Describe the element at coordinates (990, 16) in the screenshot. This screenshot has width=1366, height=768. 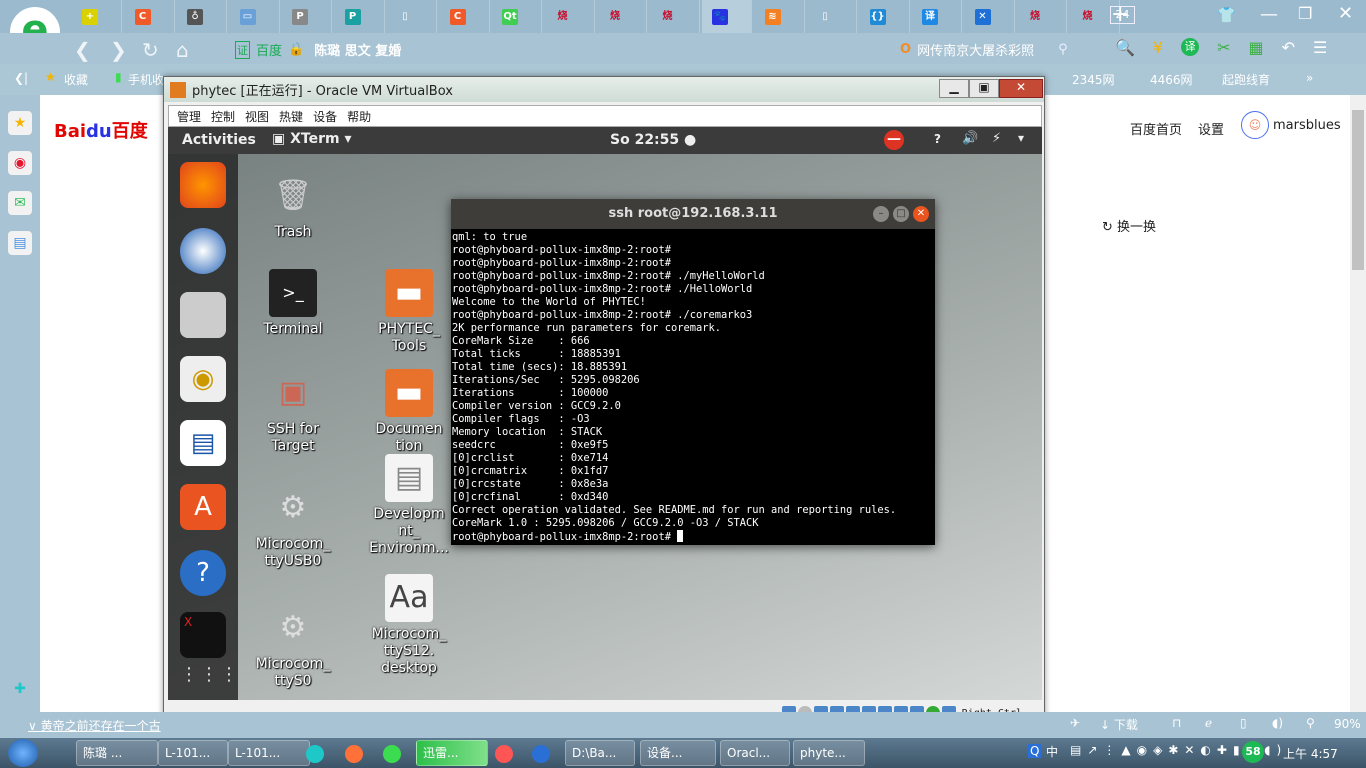
I see `browser-tab: ✕` at that location.